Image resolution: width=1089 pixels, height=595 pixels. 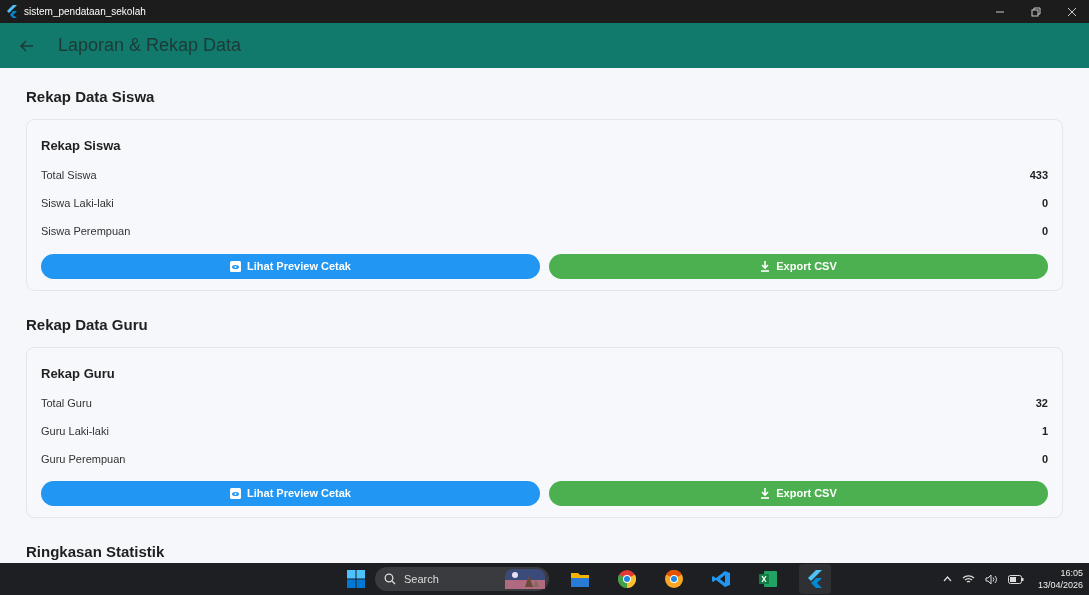 I want to click on flutter-taskbar-button, so click(x=815, y=579).